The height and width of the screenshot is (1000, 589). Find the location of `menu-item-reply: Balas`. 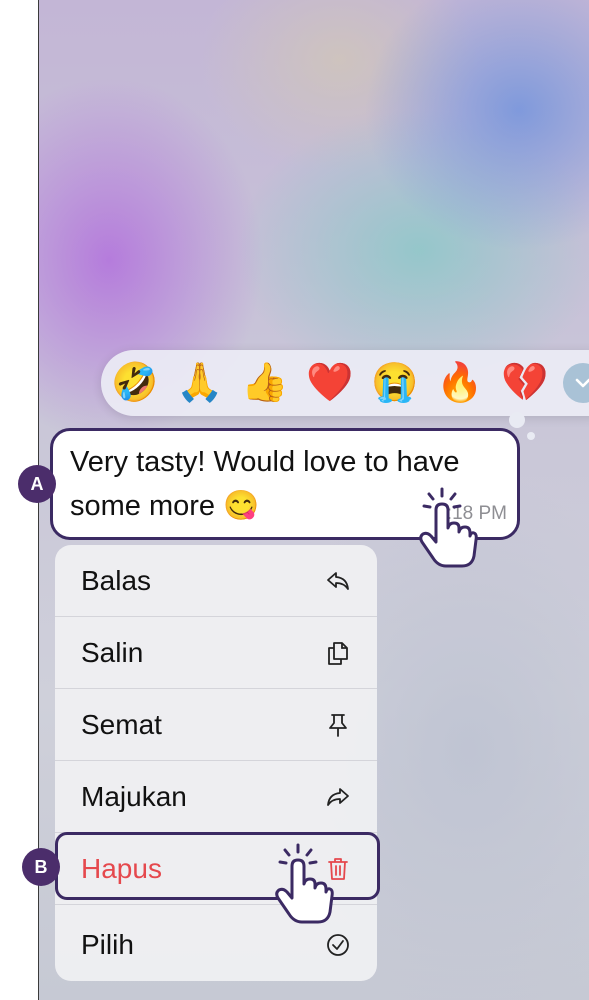

menu-item-reply: Balas is located at coordinates (216, 581).